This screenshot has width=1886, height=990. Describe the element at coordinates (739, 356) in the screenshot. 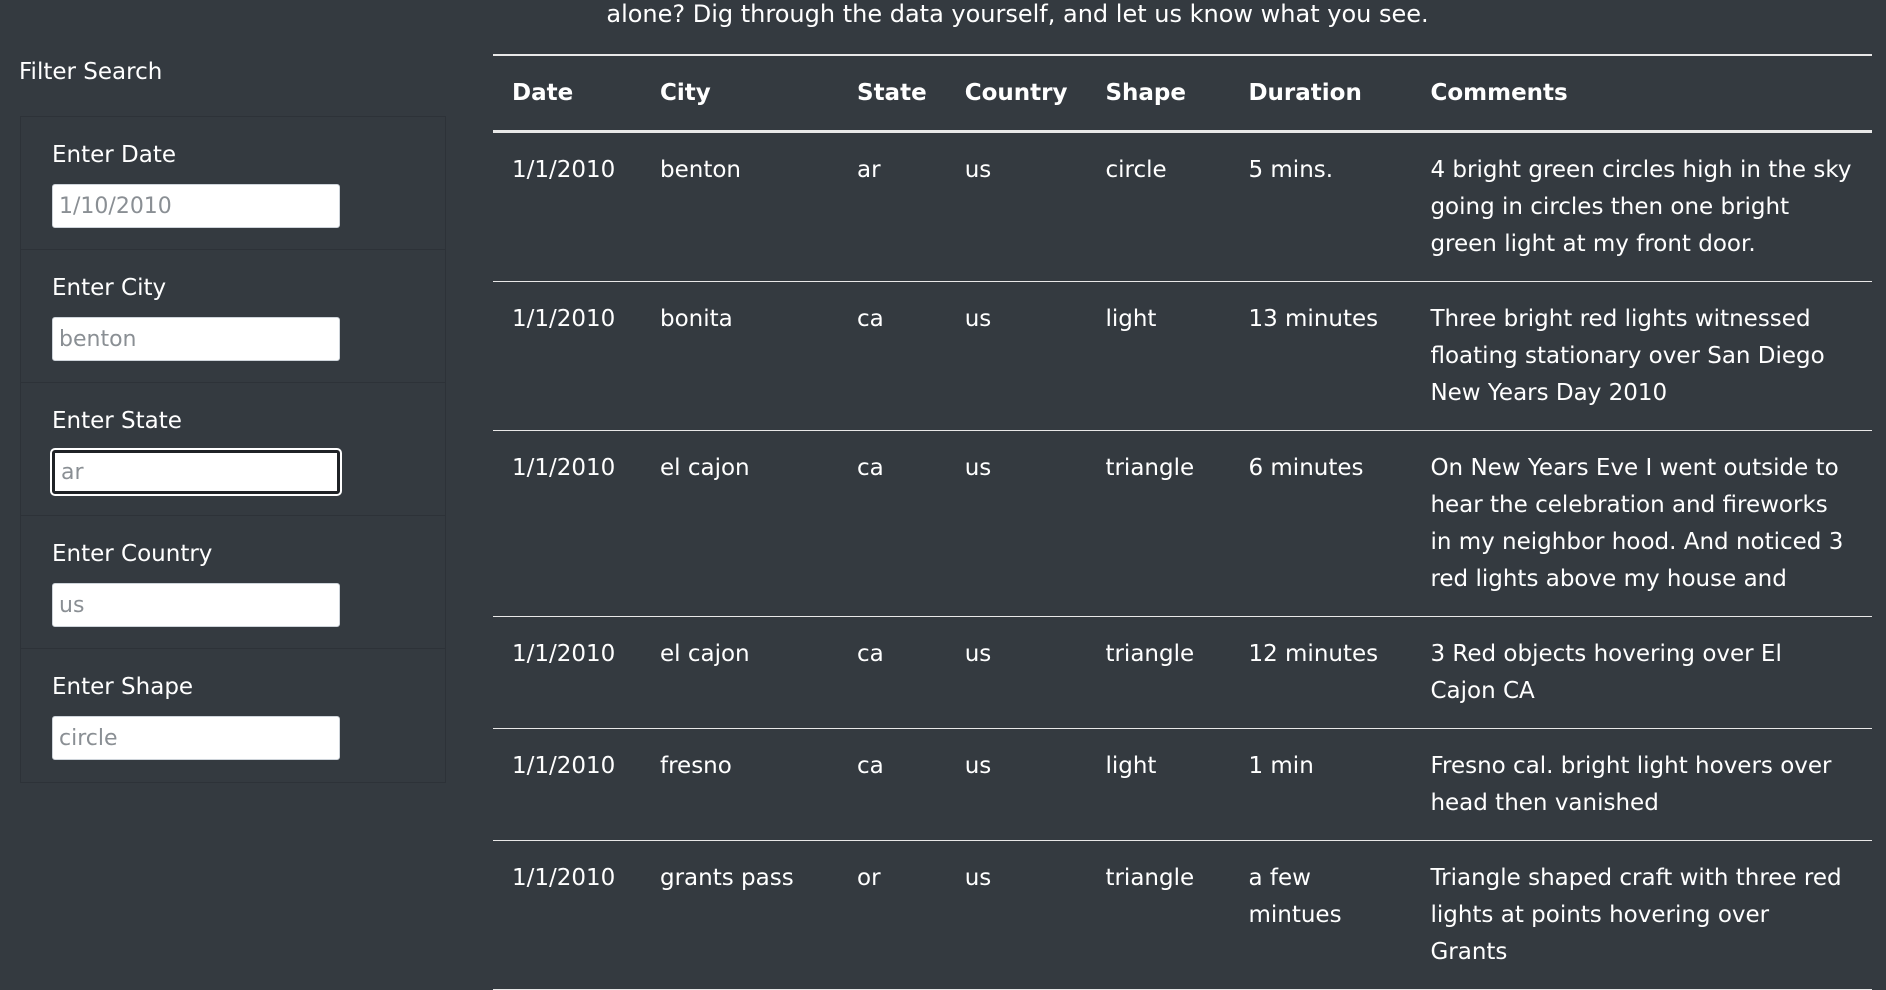

I see `cell-city: bonita` at that location.